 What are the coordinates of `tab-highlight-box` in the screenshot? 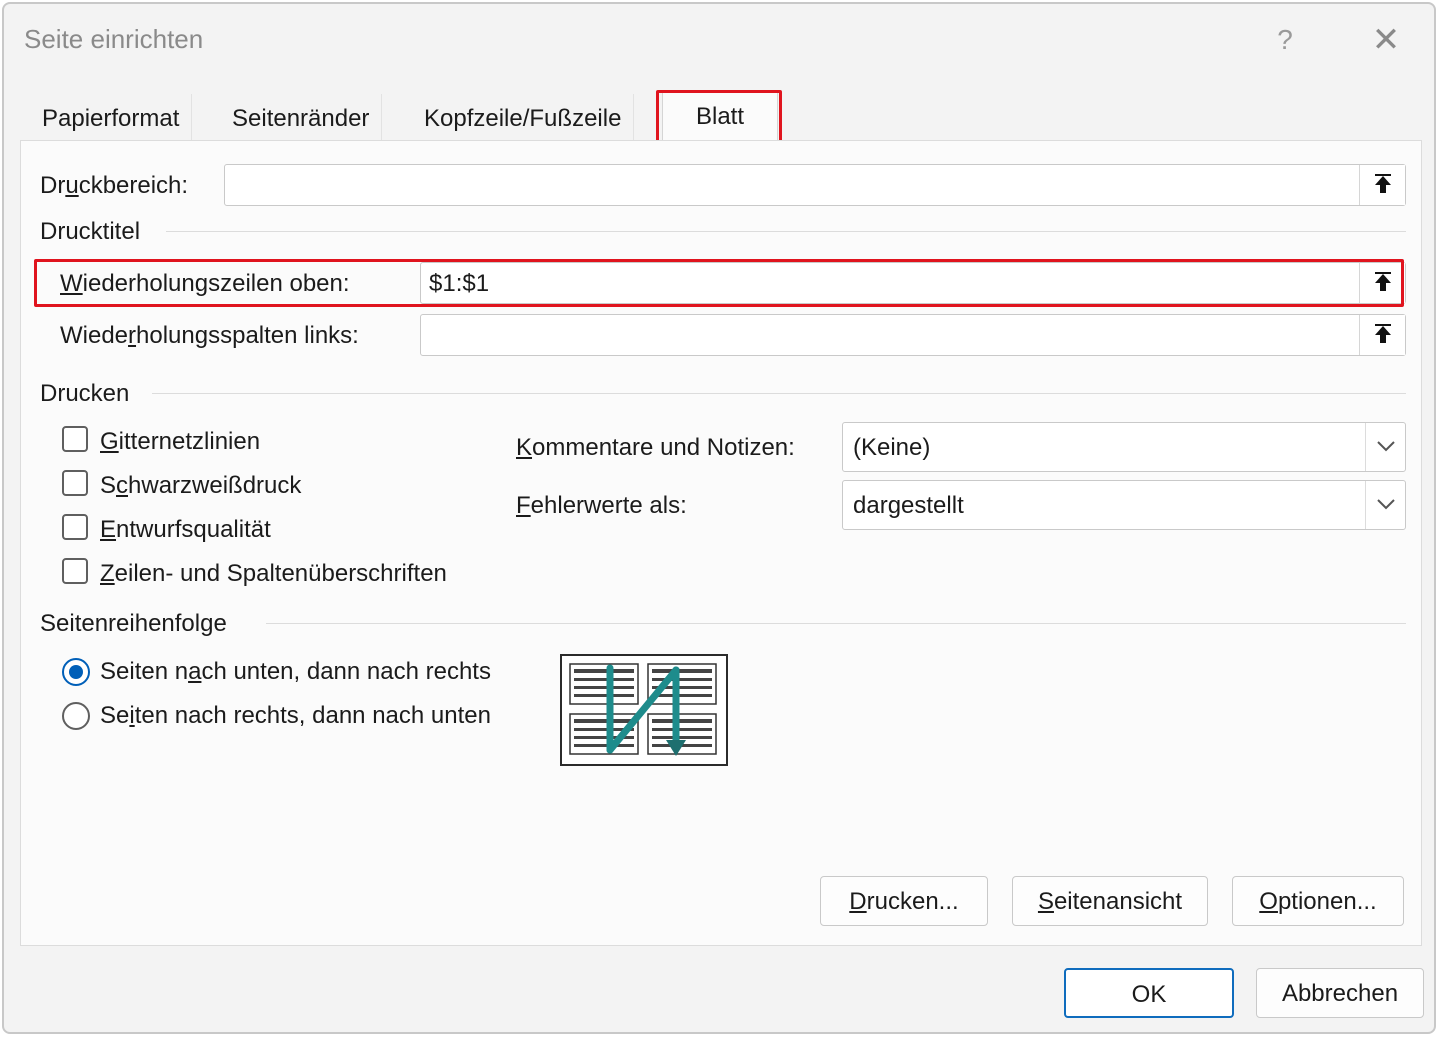 It's located at (719, 118).